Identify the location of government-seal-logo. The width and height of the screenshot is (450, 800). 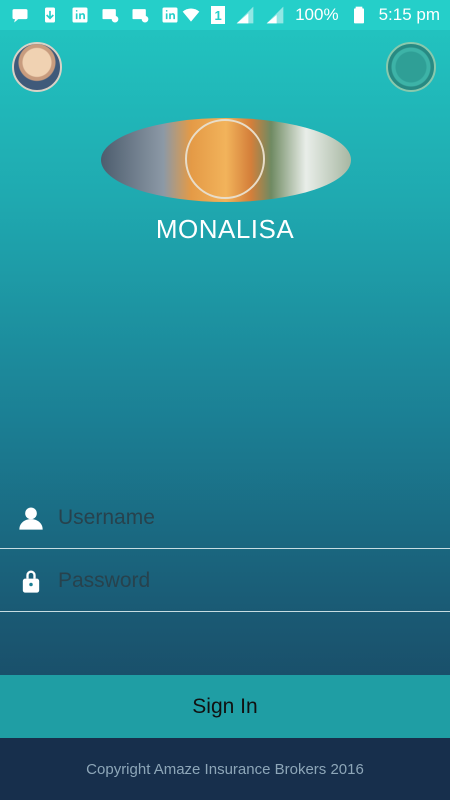
(411, 67).